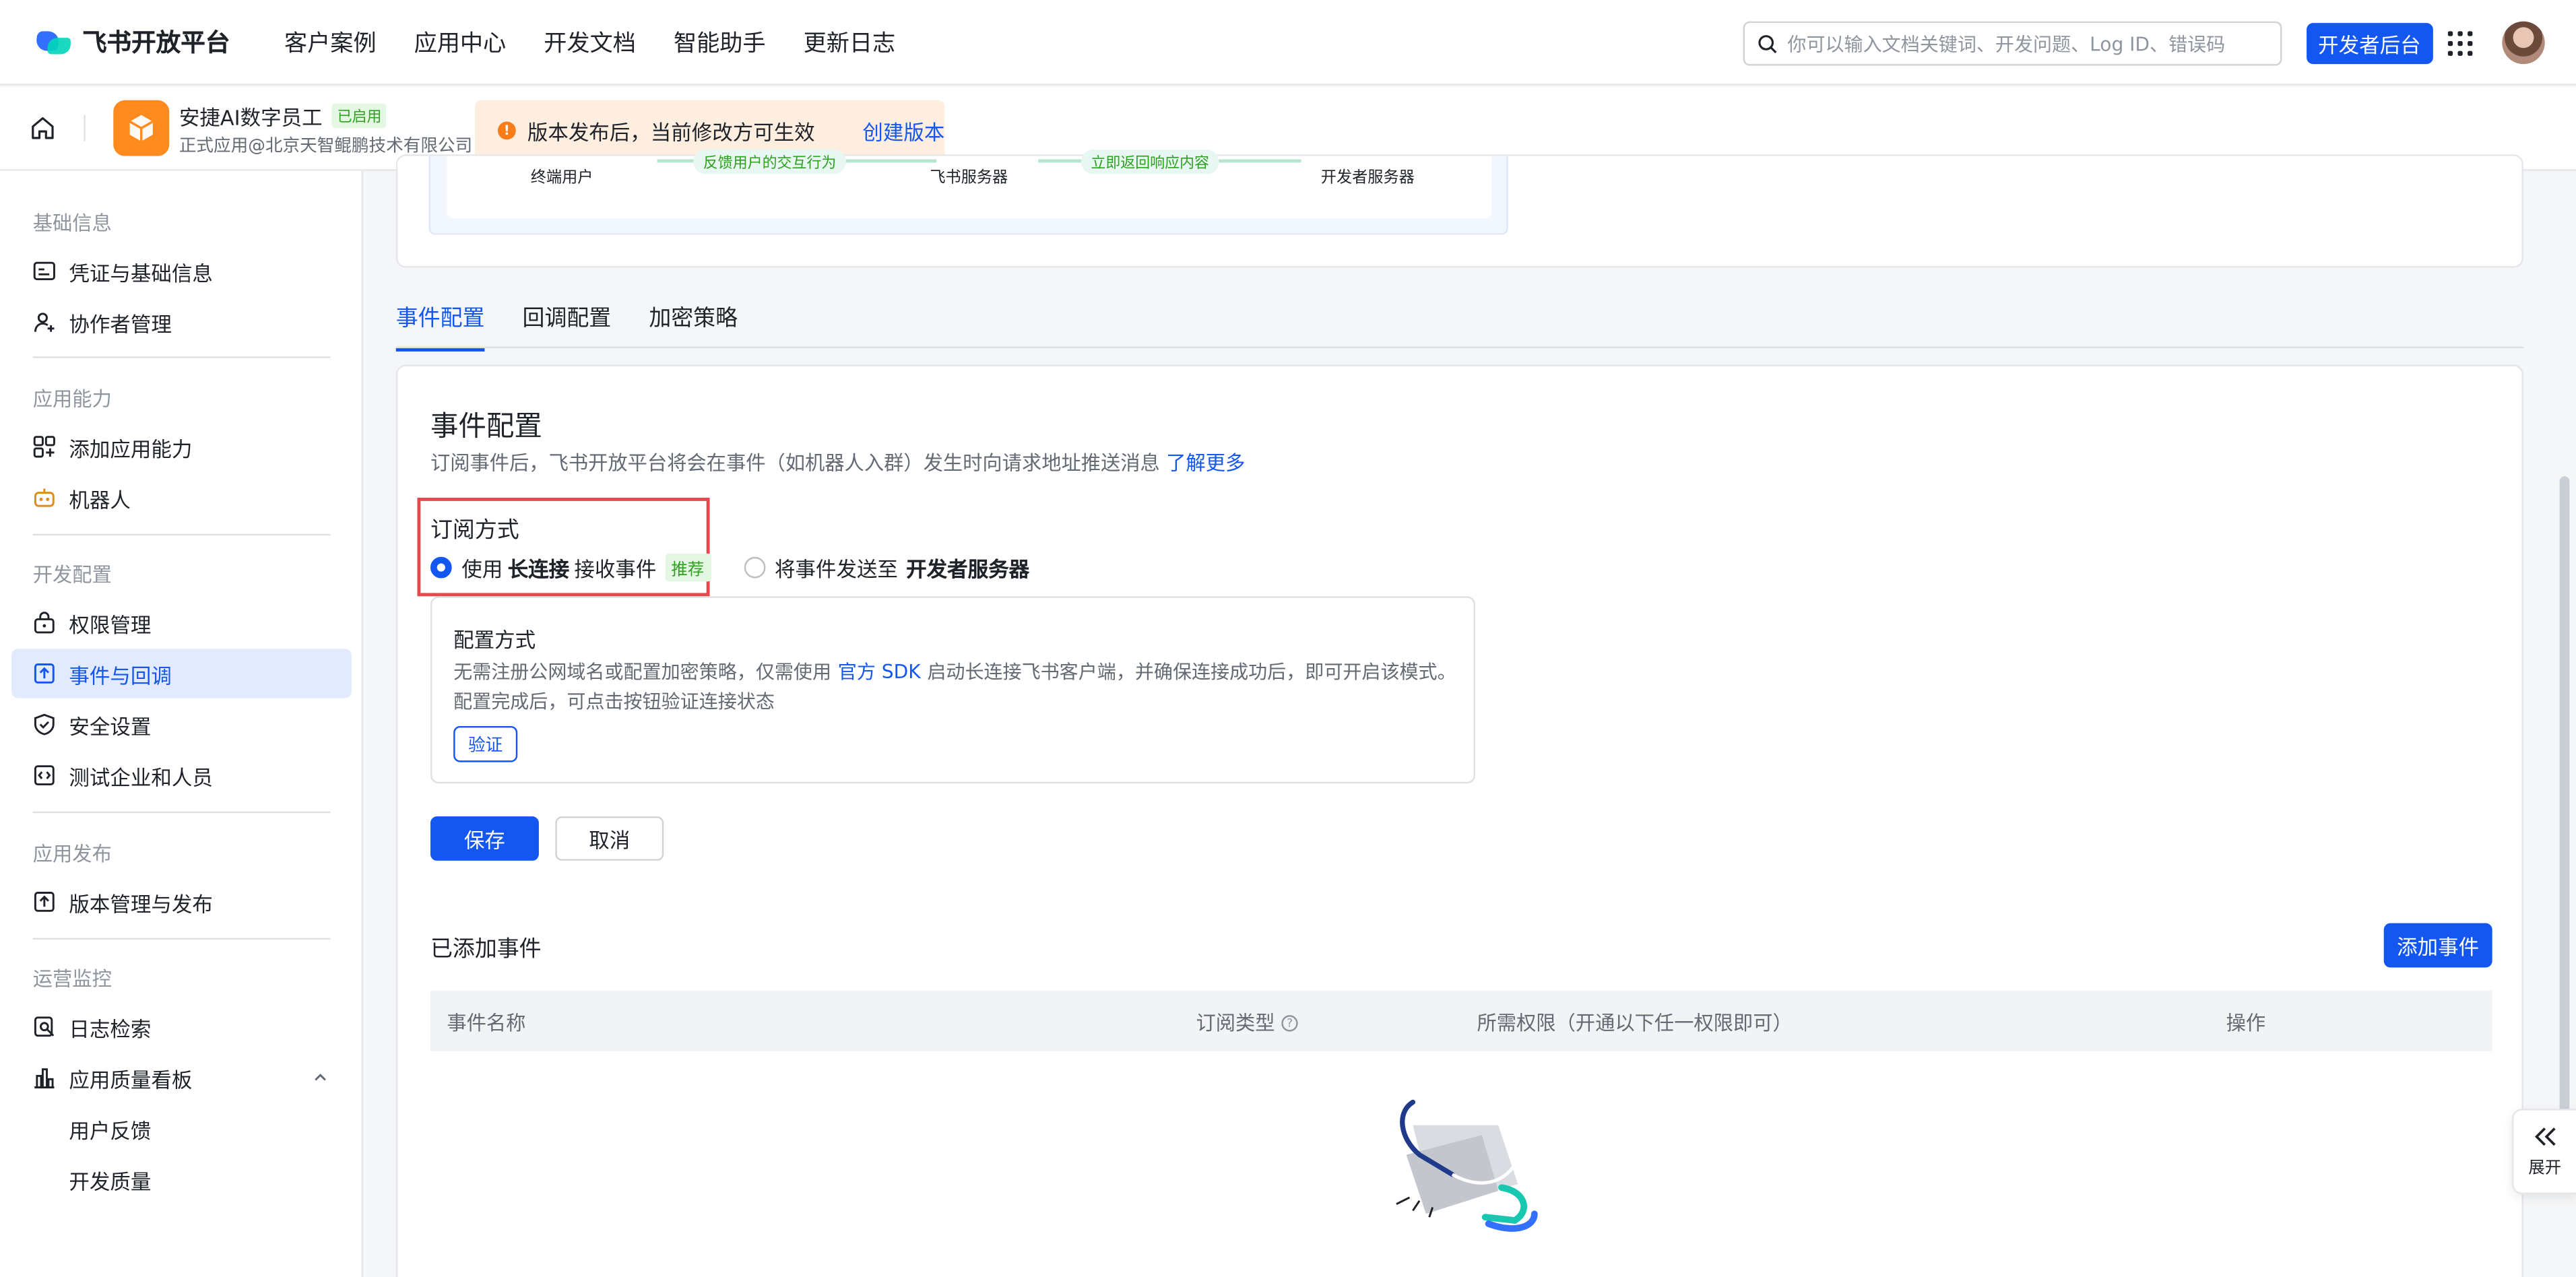 The height and width of the screenshot is (1277, 2576). What do you see at coordinates (720, 42) in the screenshot?
I see `nav-link-assistant: 智能助手` at bounding box center [720, 42].